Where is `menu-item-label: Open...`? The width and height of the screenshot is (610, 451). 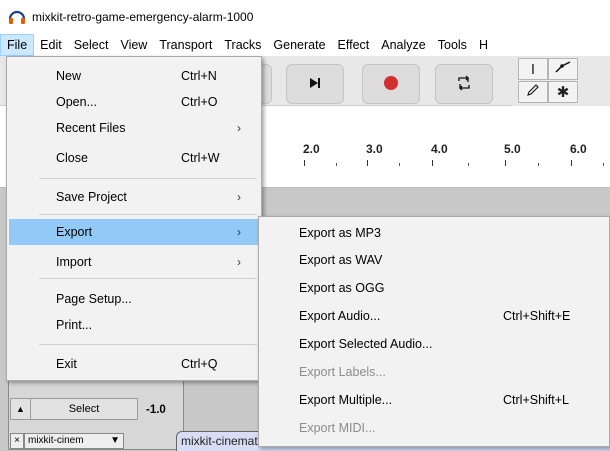 menu-item-label: Open... is located at coordinates (76, 102).